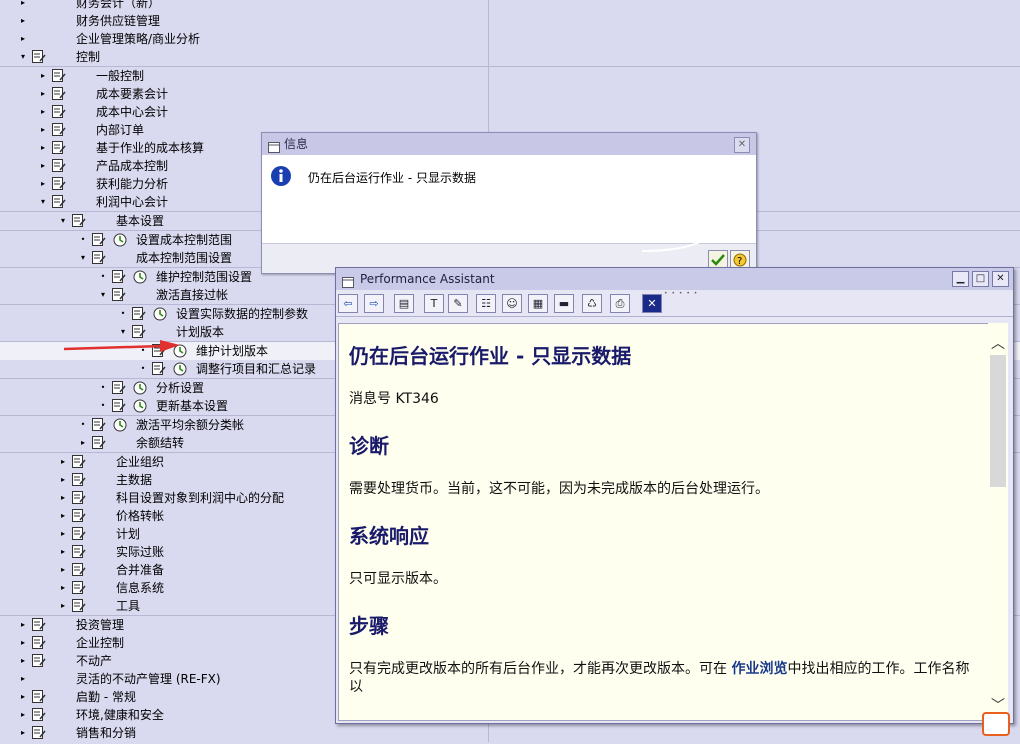 This screenshot has width=1020, height=744. What do you see at coordinates (140, 462) in the screenshot?
I see `tree-node-label: 企业组织` at bounding box center [140, 462].